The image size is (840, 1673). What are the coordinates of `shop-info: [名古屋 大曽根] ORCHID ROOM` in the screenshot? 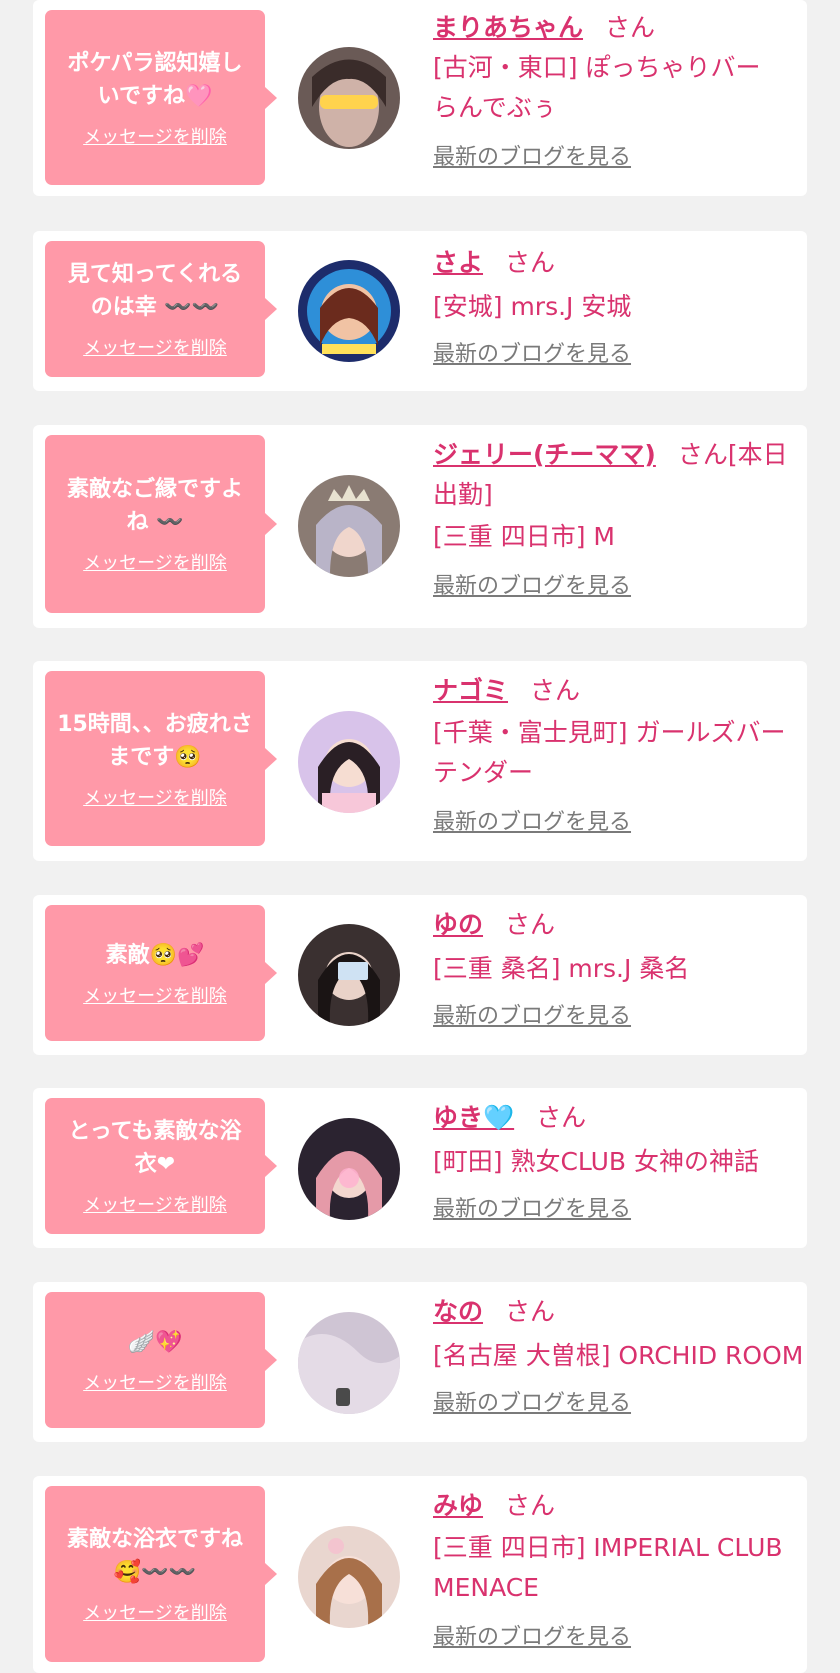 It's located at (618, 1355).